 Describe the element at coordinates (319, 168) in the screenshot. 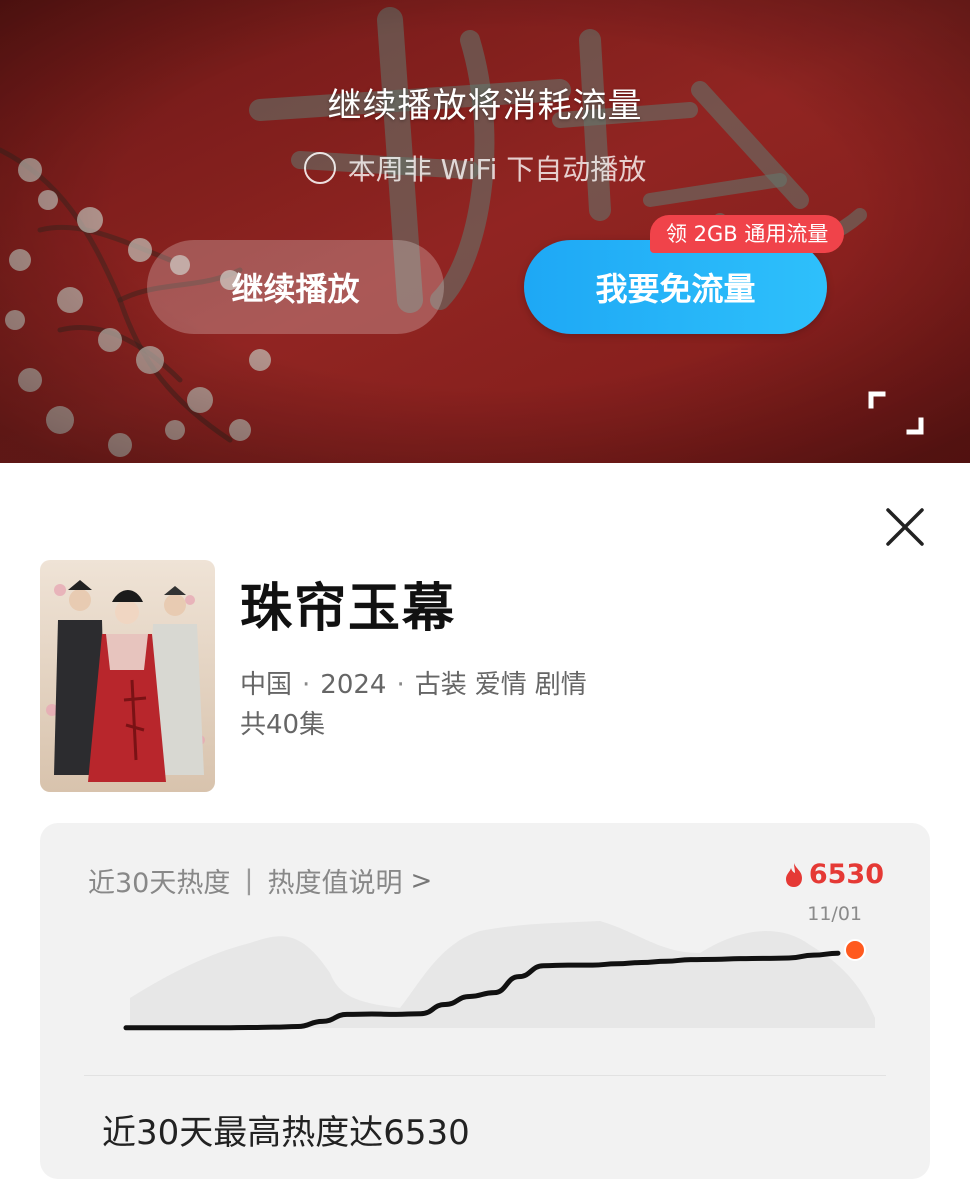

I see `radio-unchecked-icon` at that location.